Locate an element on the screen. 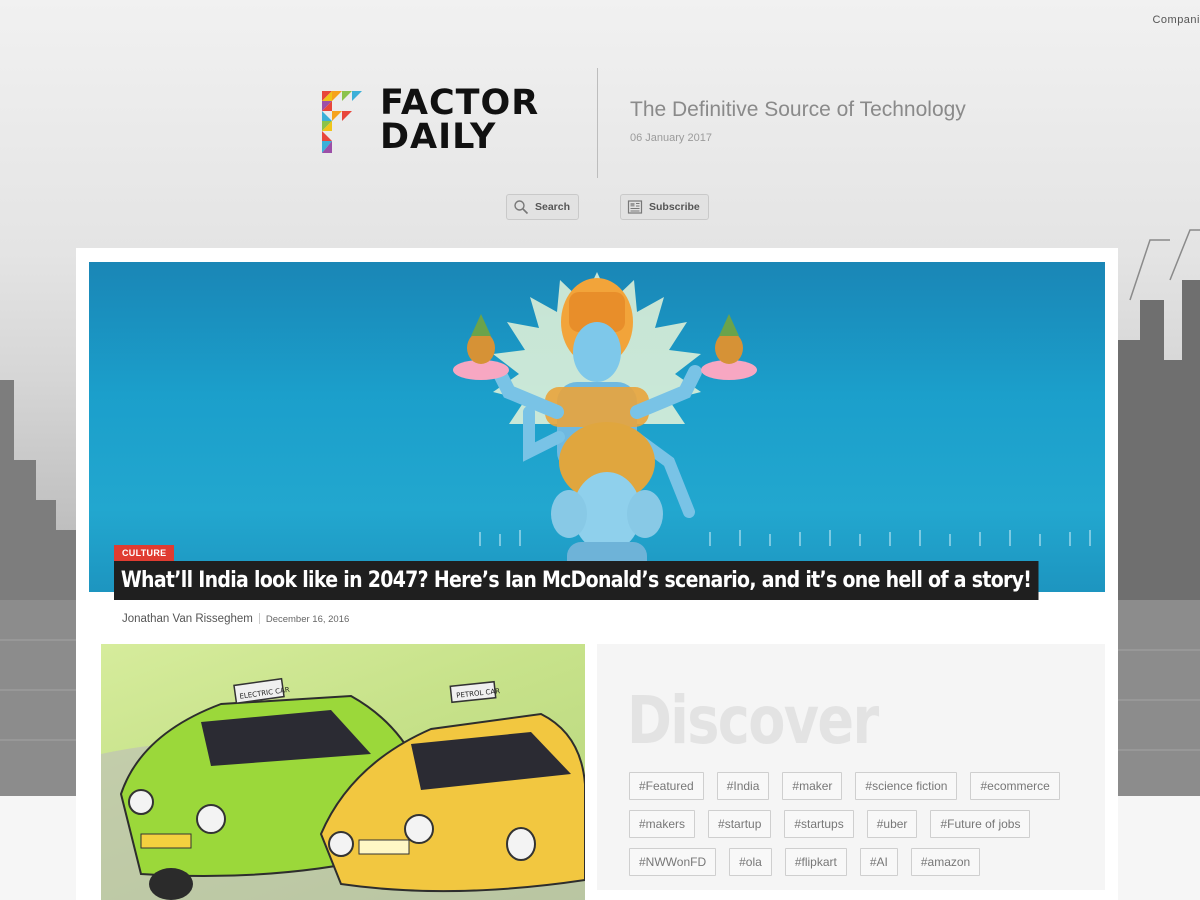 Image resolution: width=1200 pixels, height=900 pixels. tag-ai: #AI is located at coordinates (878, 862).